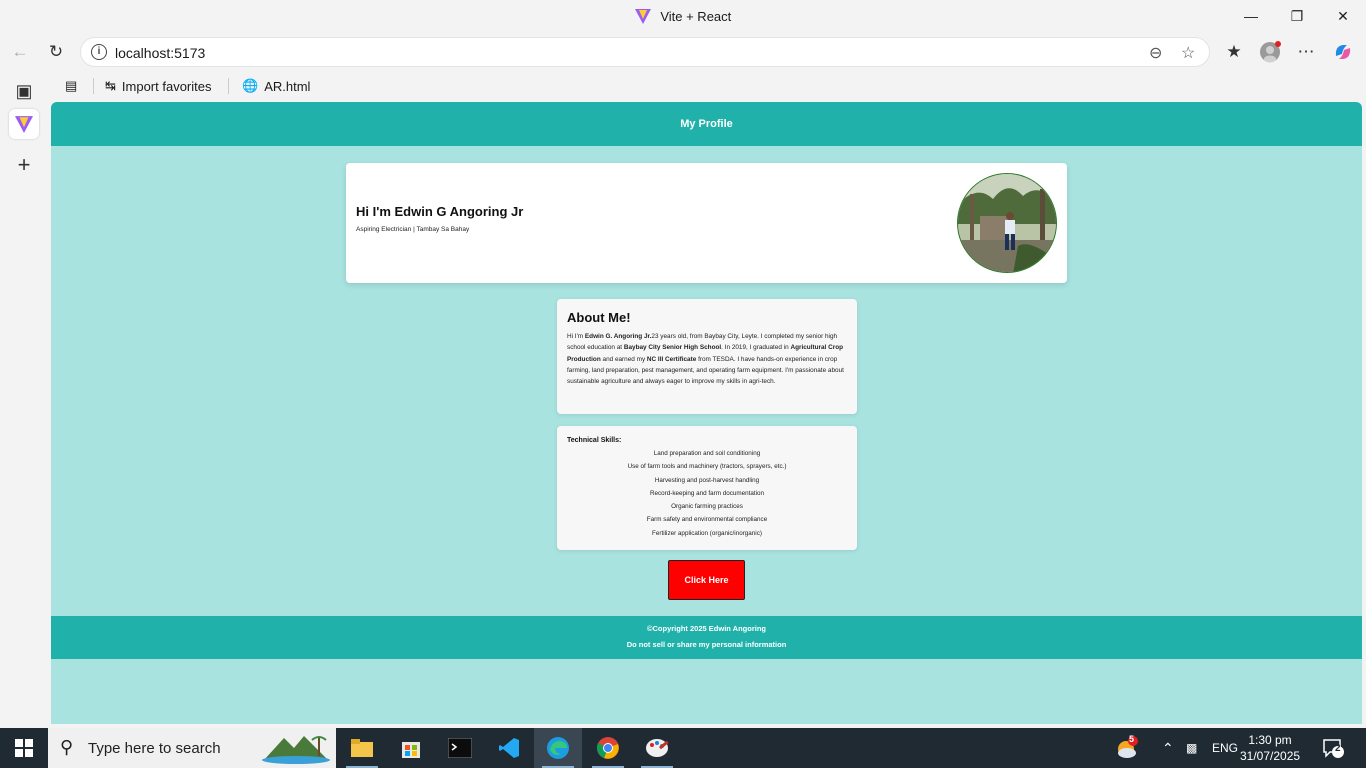 The image size is (1366, 768). I want to click on notification-center-button: 2, so click(1333, 748).